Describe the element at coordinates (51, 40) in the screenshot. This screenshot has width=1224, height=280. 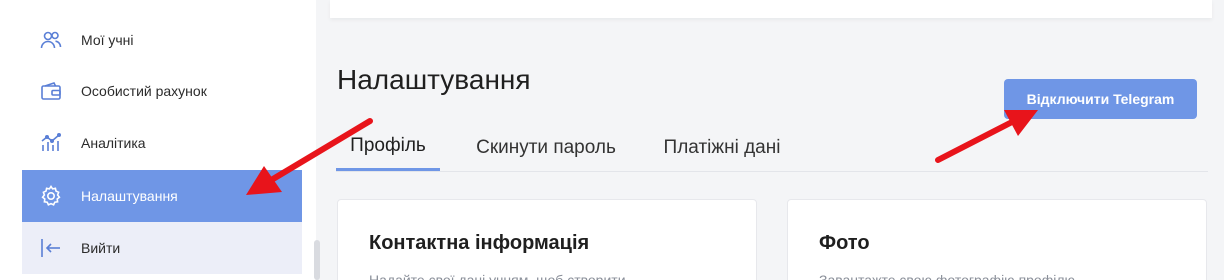
I see `users-icon` at that location.